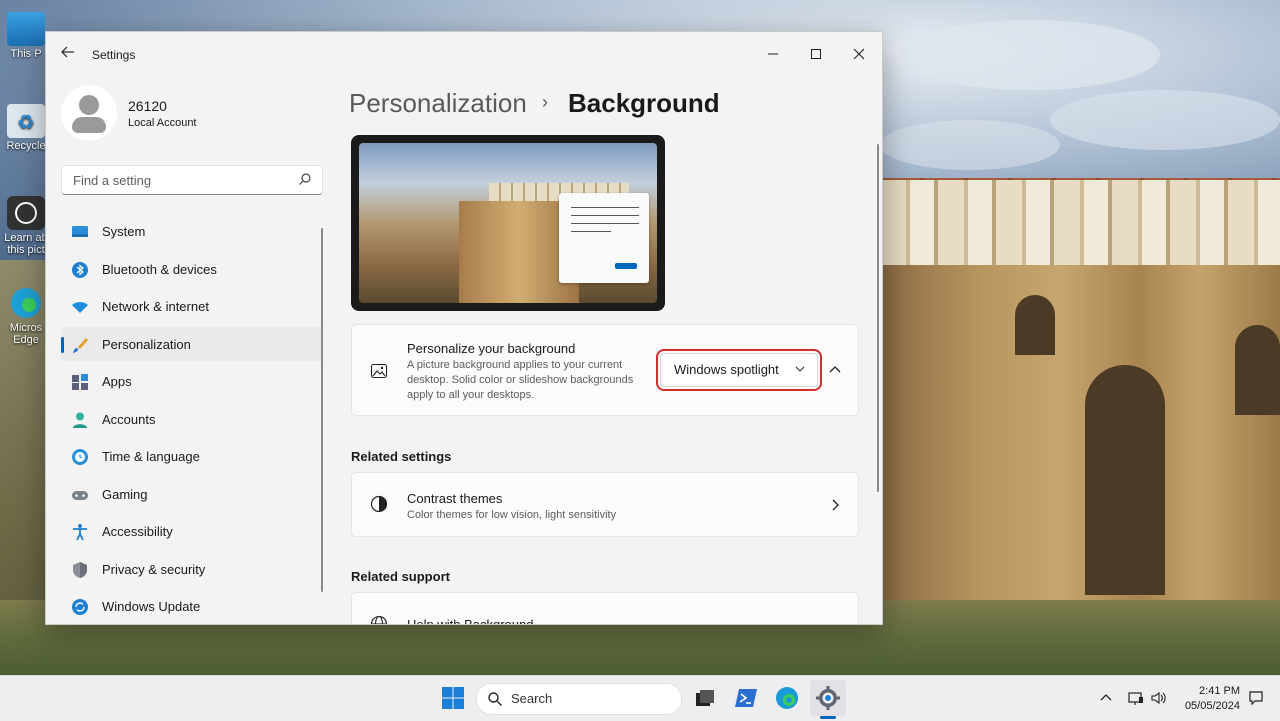  What do you see at coordinates (114, 55) in the screenshot?
I see `window-title: Settings` at bounding box center [114, 55].